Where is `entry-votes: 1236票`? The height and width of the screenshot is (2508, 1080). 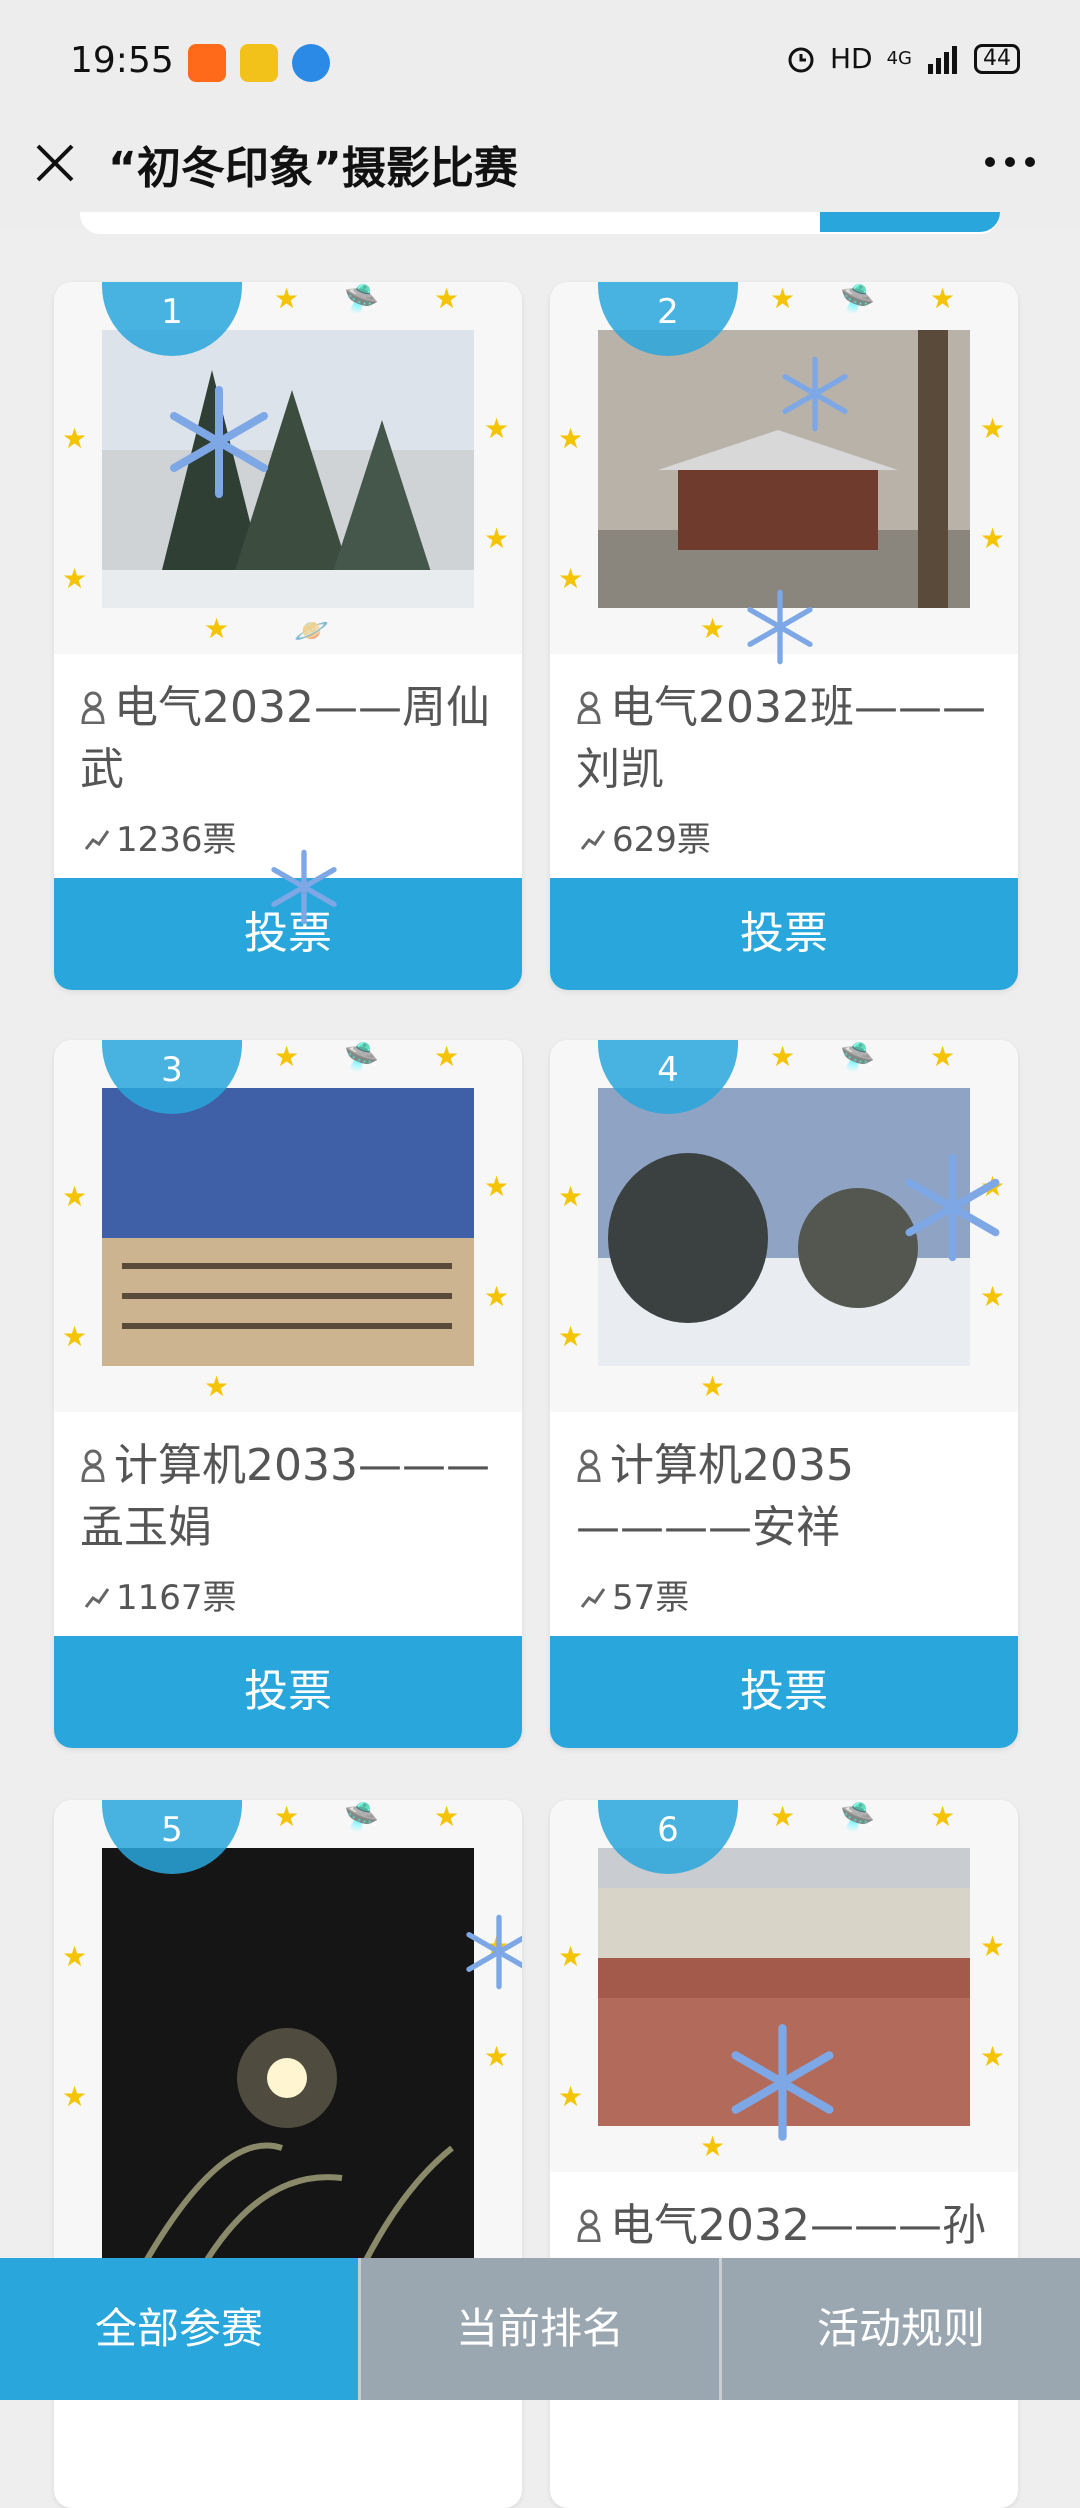 entry-votes: 1236票 is located at coordinates (160, 836).